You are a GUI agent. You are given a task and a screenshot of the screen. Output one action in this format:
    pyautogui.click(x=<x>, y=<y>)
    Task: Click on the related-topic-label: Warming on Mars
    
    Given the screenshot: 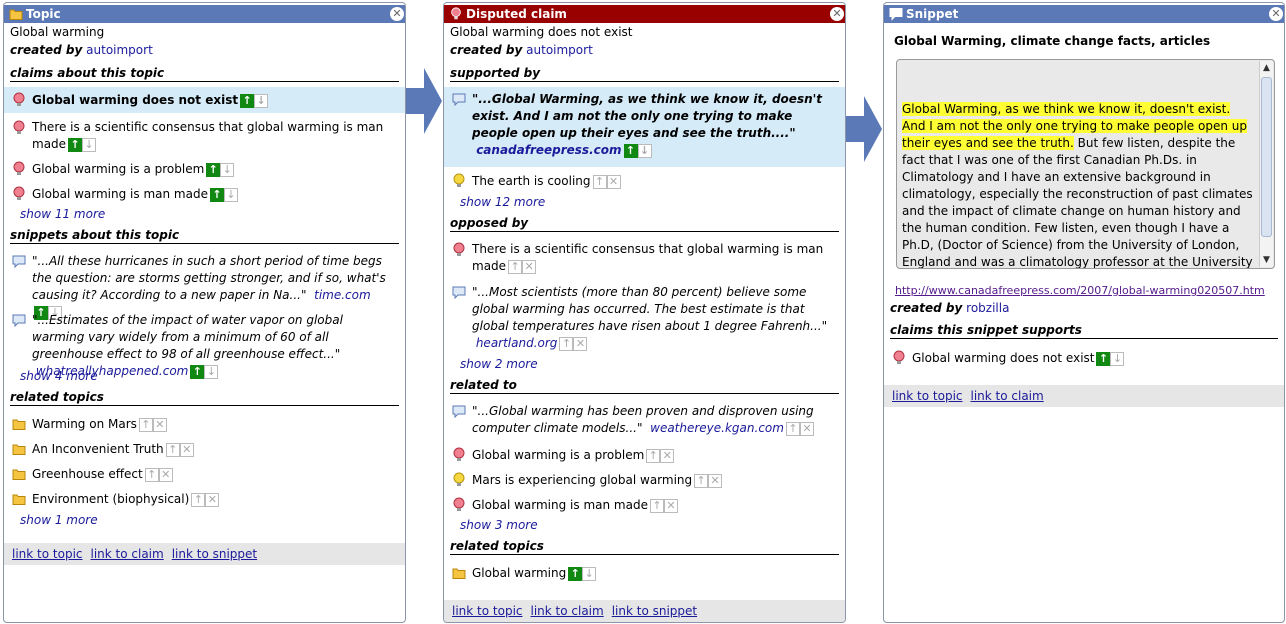 What is the action you would take?
    pyautogui.click(x=84, y=424)
    